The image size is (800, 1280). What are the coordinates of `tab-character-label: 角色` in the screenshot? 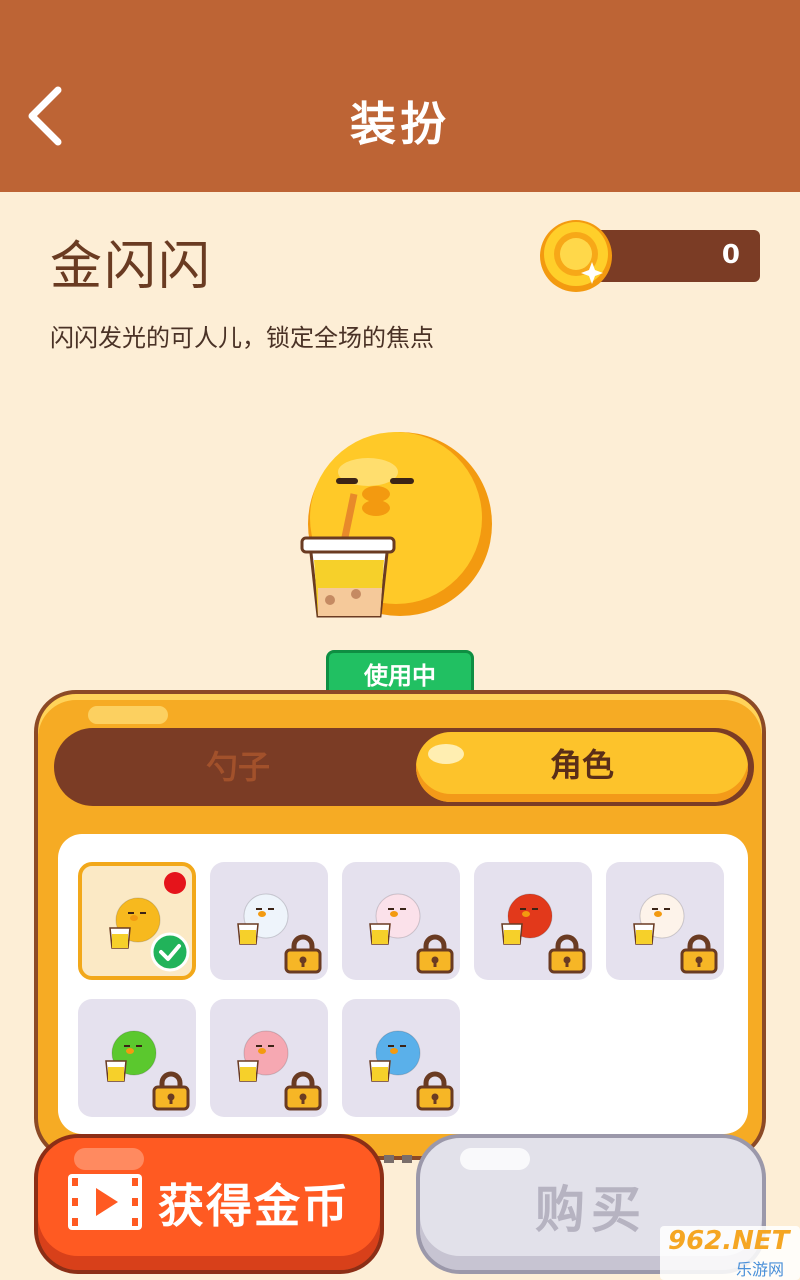 It's located at (581, 765).